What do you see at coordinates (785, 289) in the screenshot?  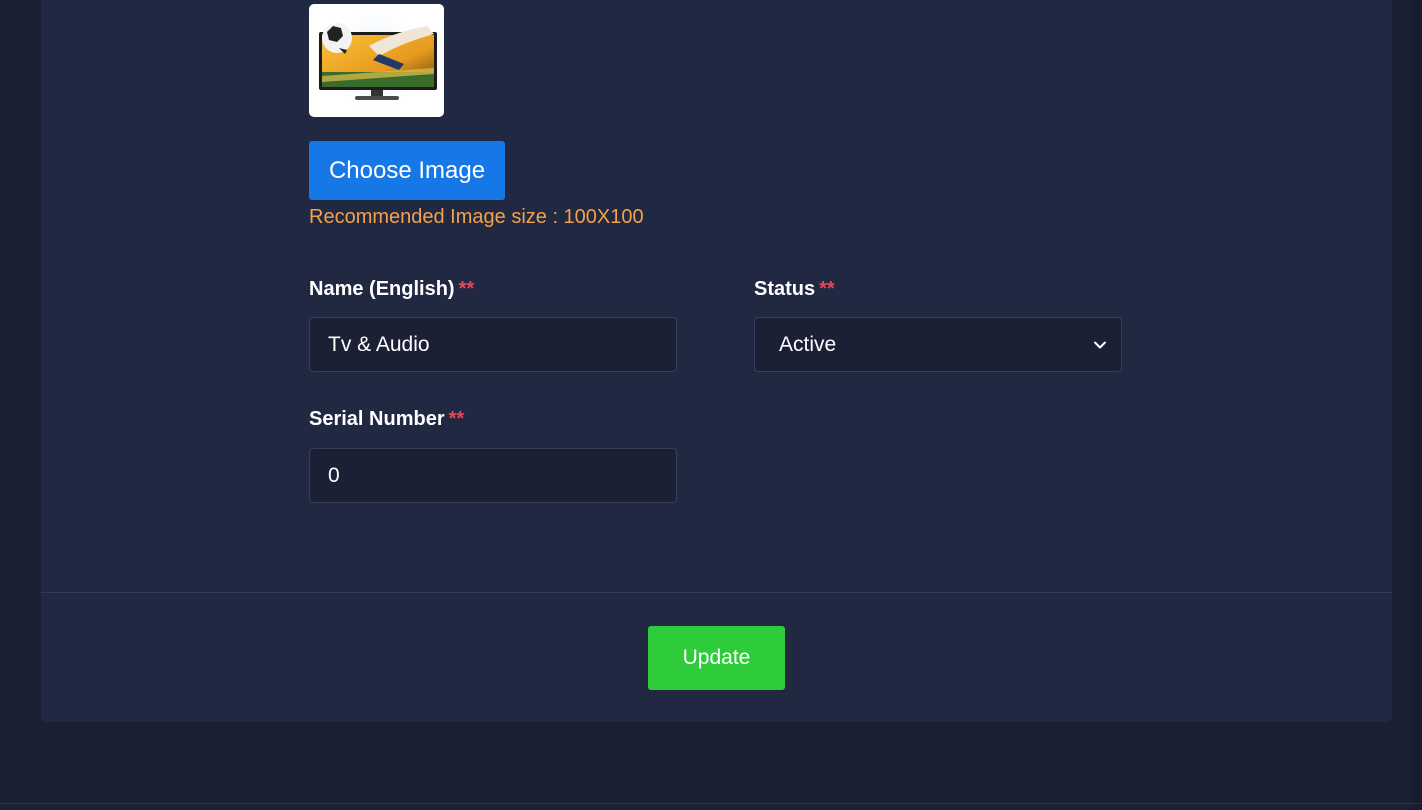 I see `status-label-text: Status` at bounding box center [785, 289].